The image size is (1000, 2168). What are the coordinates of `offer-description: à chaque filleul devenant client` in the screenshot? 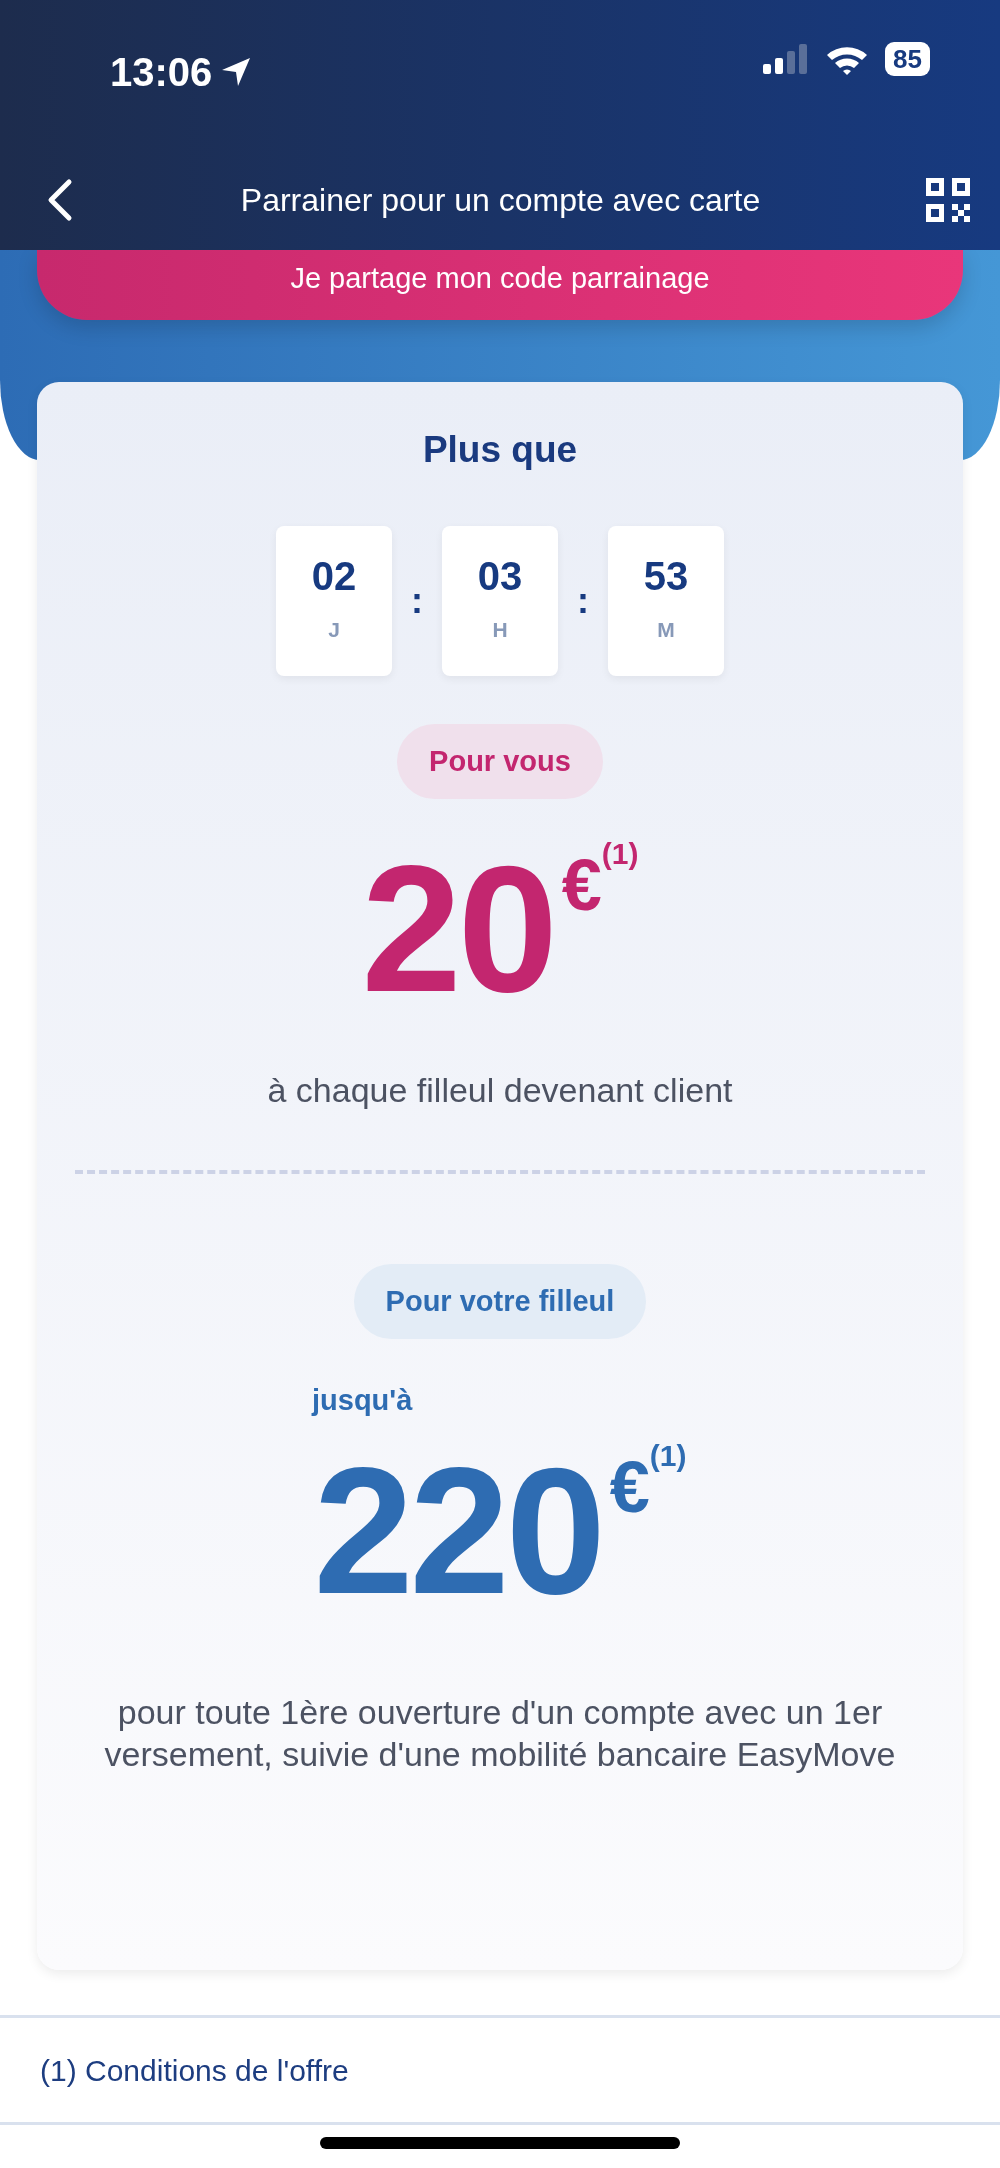 It's located at (500, 1090).